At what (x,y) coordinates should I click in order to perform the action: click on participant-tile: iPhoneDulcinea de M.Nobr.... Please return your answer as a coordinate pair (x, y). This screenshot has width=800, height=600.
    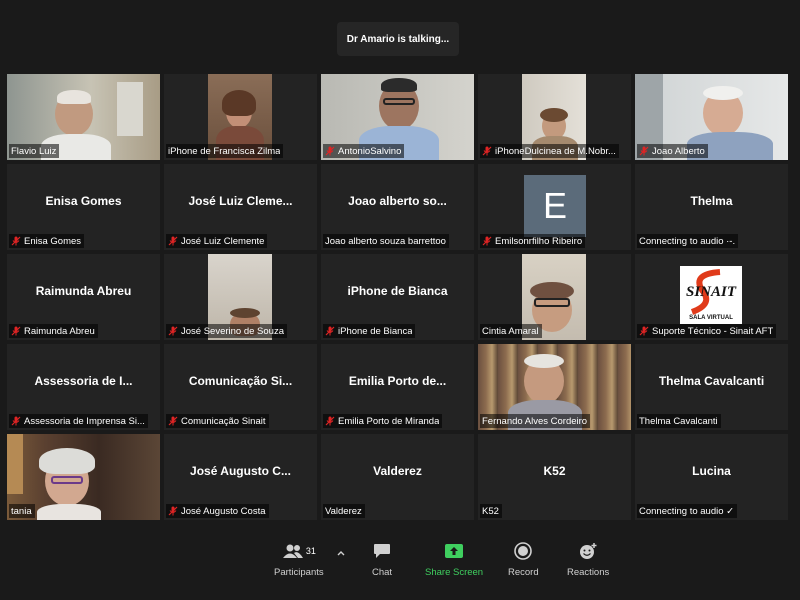
    Looking at the image, I should click on (554, 117).